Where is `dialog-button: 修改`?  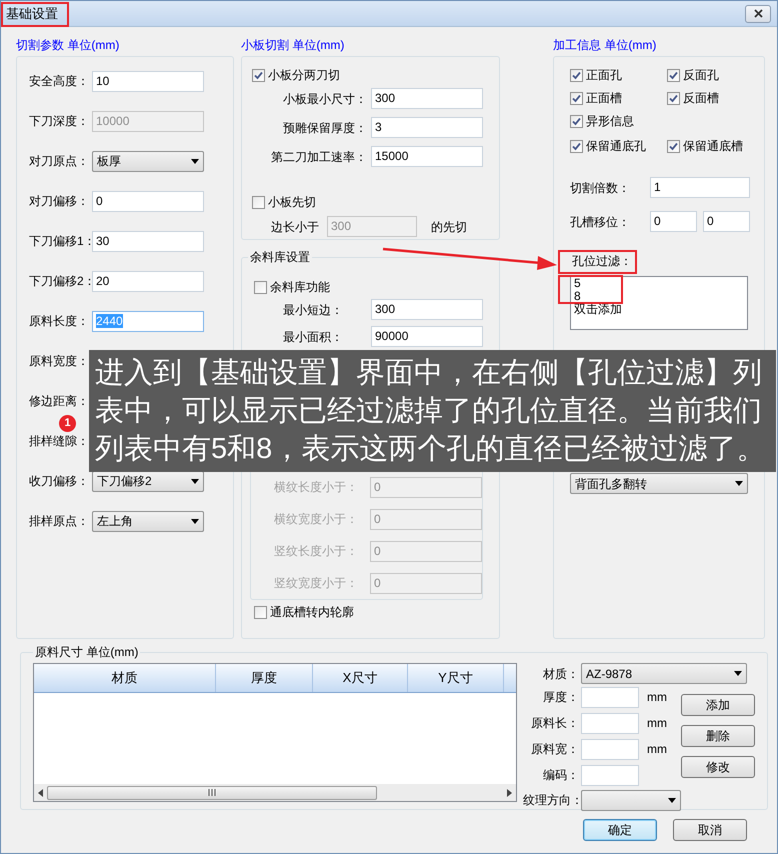
dialog-button: 修改 is located at coordinates (718, 767).